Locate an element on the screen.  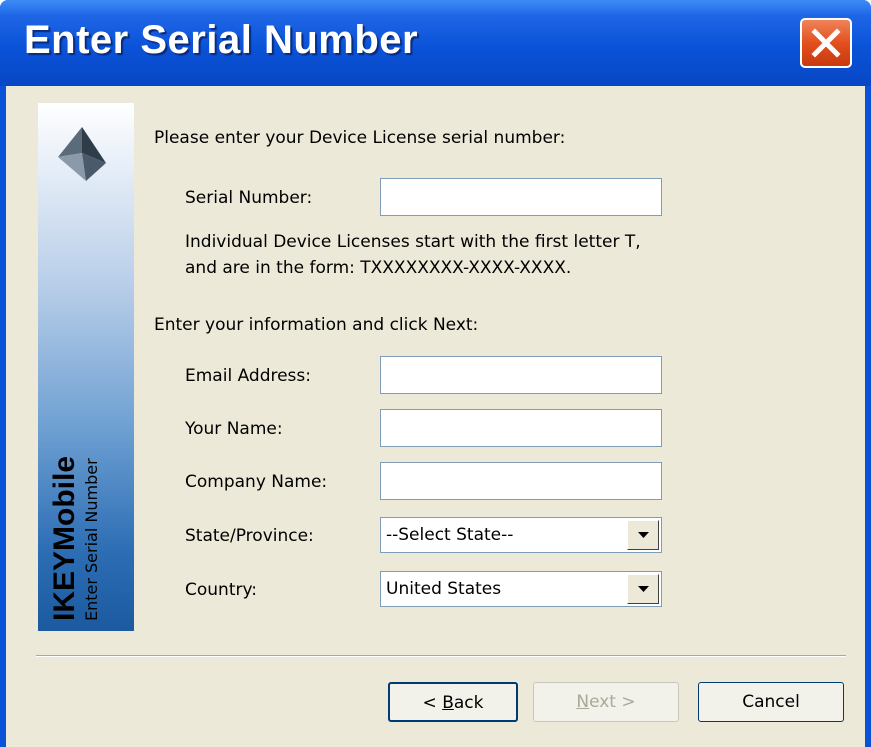
company-name-label: Company Name: is located at coordinates (256, 482).